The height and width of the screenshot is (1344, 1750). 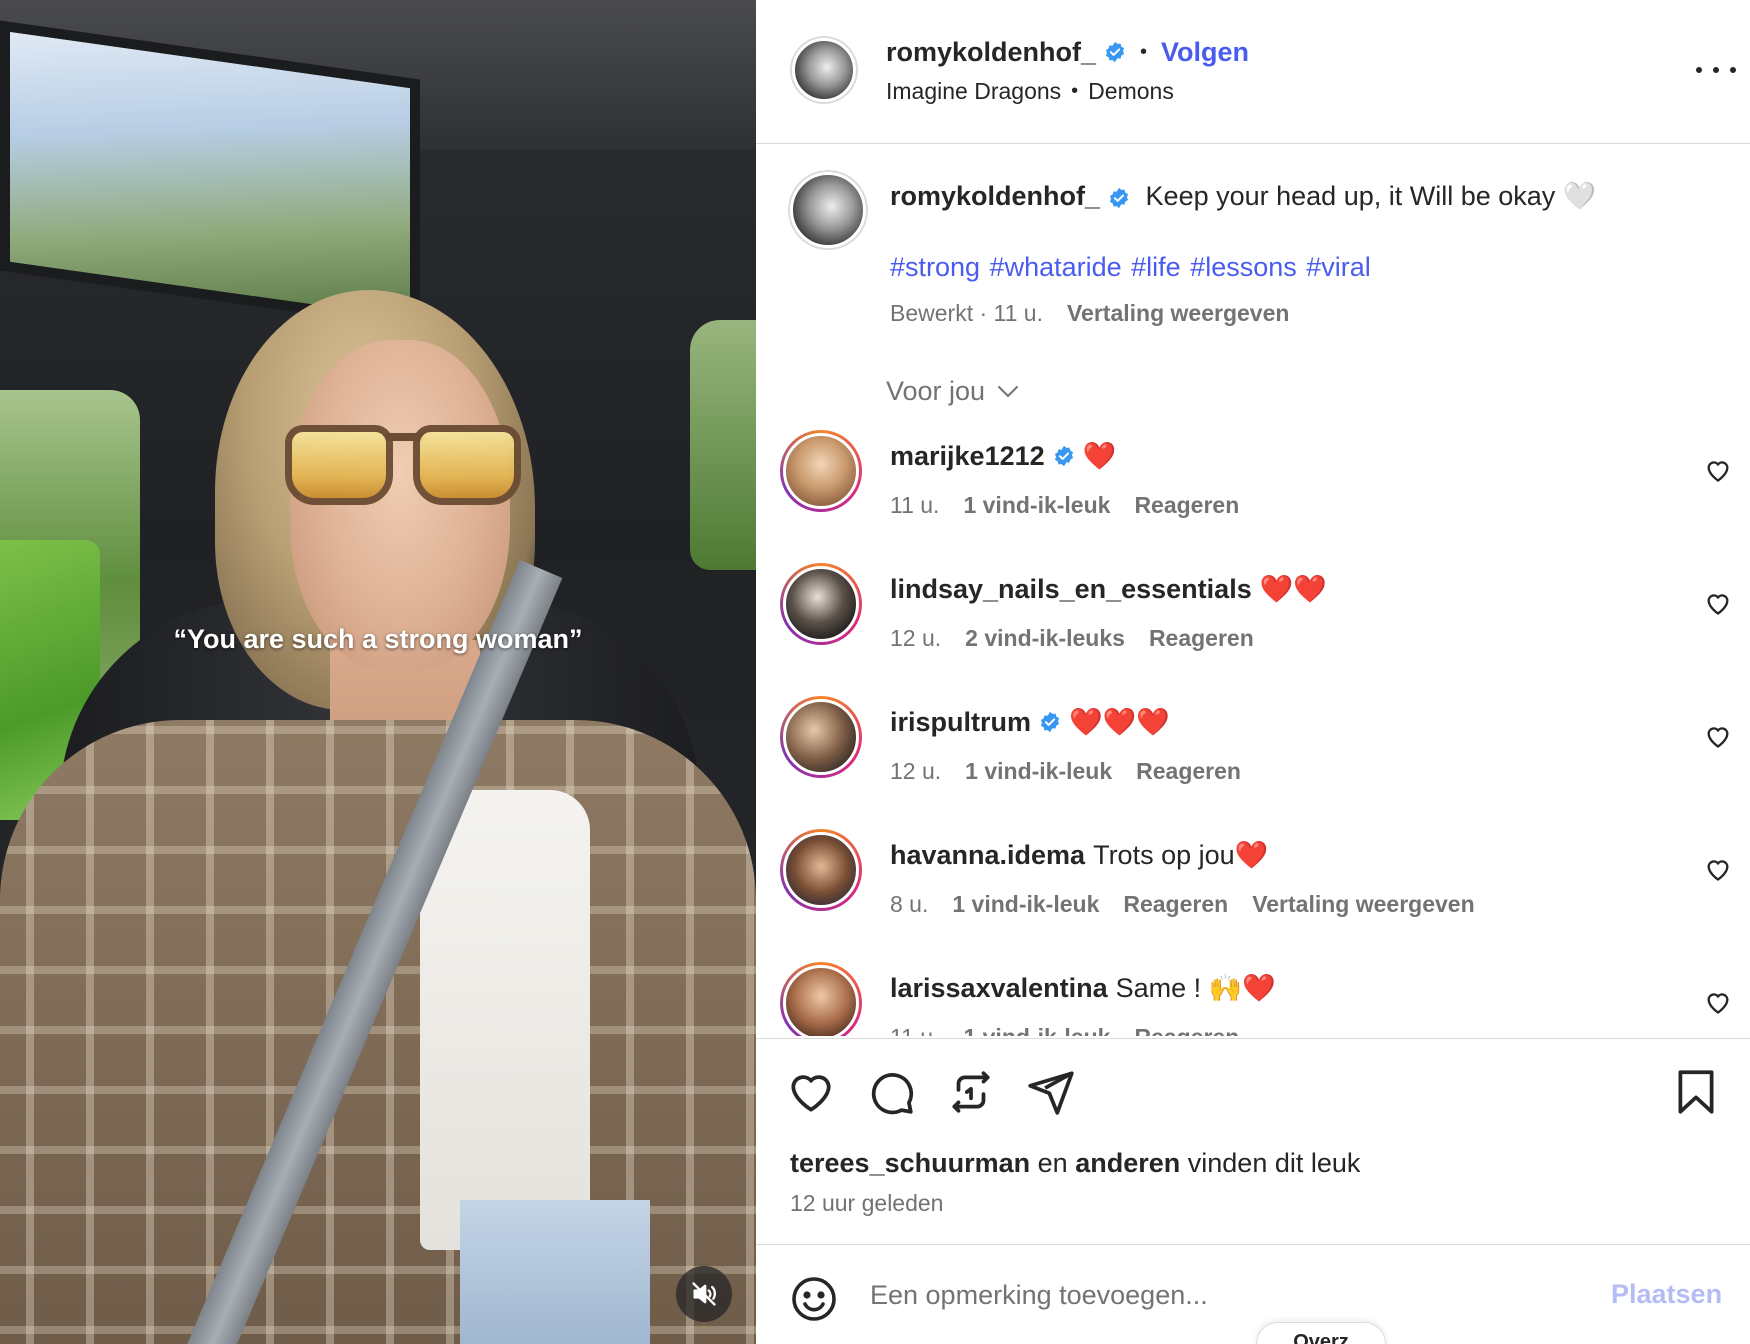 What do you see at coordinates (910, 1163) in the screenshot?
I see `liked-by-username: terees_schuurman` at bounding box center [910, 1163].